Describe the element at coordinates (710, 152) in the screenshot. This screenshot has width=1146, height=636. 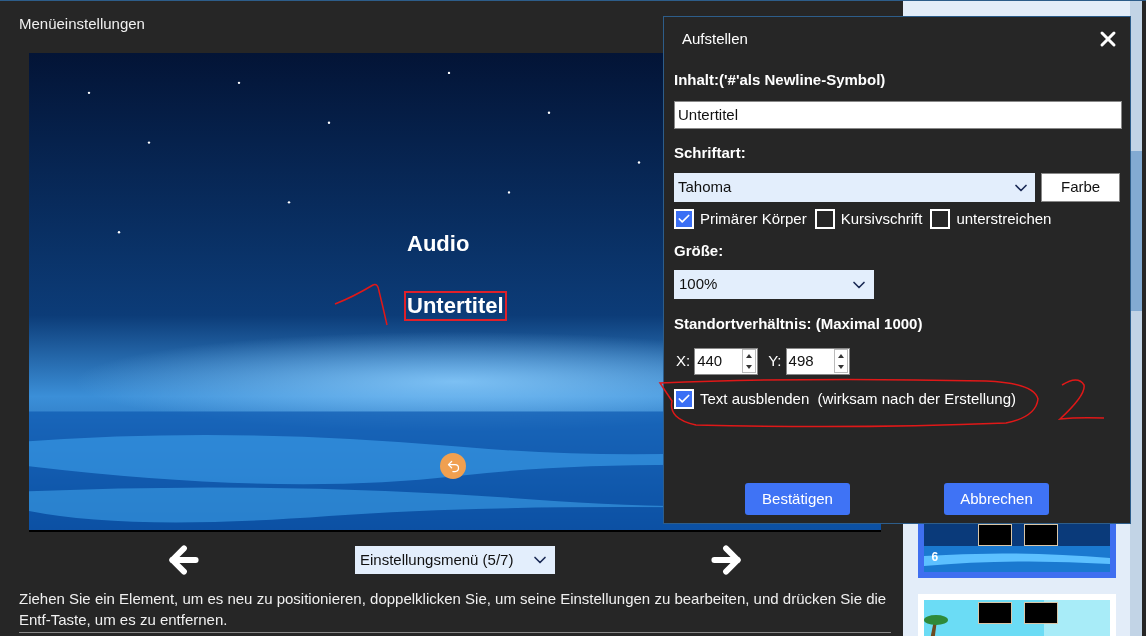
I see `font-label: Schriftart:` at that location.